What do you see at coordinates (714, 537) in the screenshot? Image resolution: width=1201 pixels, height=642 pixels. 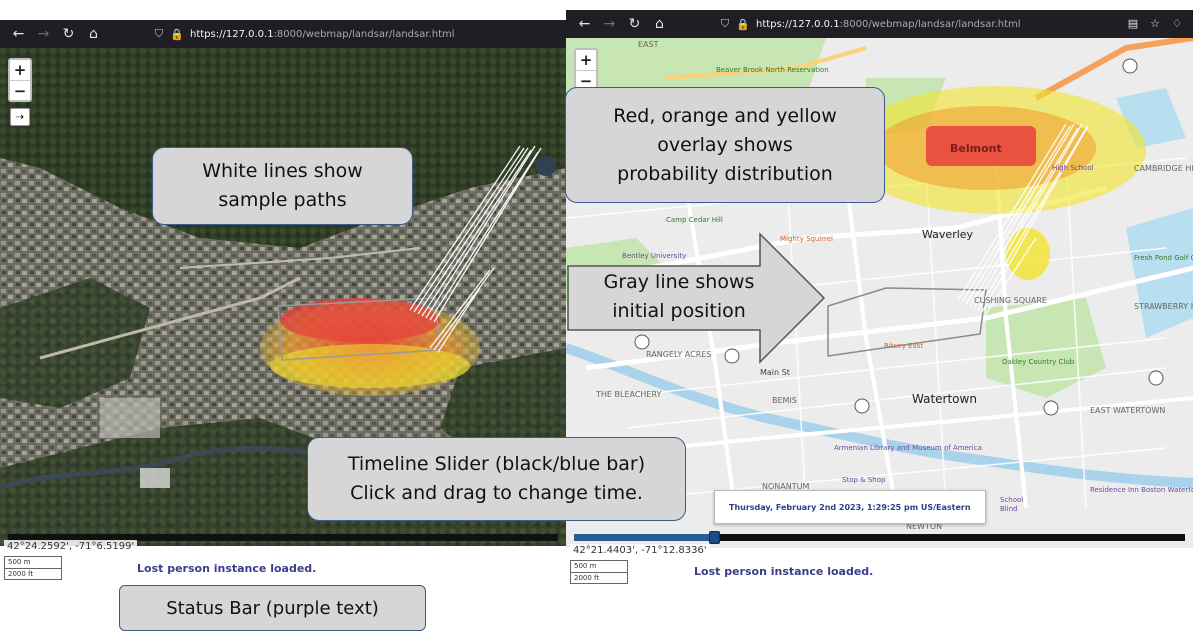 I see `timeline-thumb` at bounding box center [714, 537].